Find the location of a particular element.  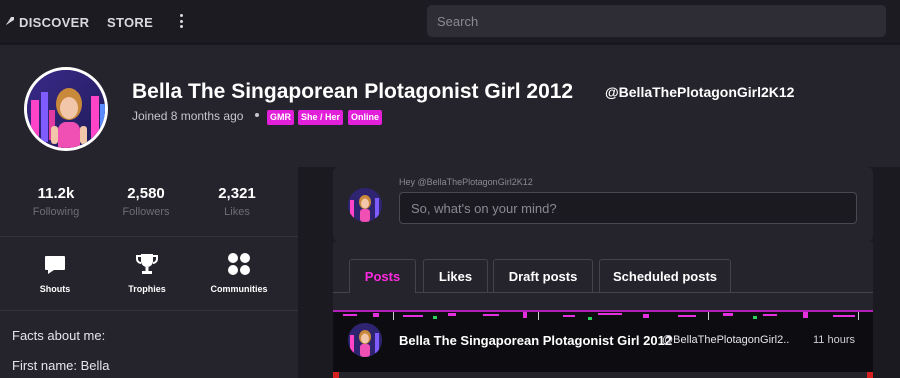

post-banner-decoration is located at coordinates (603, 316).